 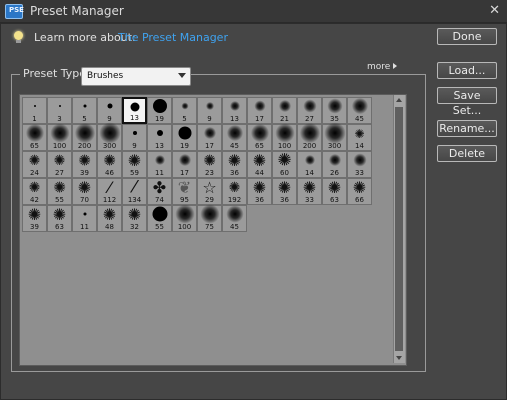 What do you see at coordinates (109, 164) in the screenshot?
I see `brush-preset-46: ✺ 46` at bounding box center [109, 164].